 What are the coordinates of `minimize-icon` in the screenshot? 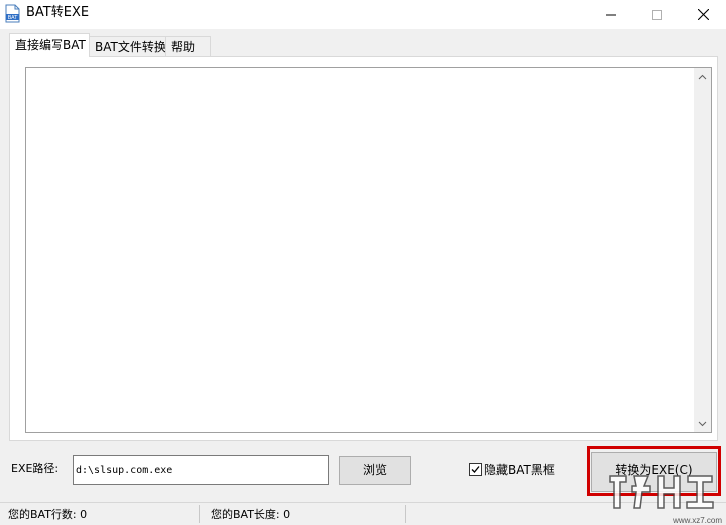 It's located at (611, 14).